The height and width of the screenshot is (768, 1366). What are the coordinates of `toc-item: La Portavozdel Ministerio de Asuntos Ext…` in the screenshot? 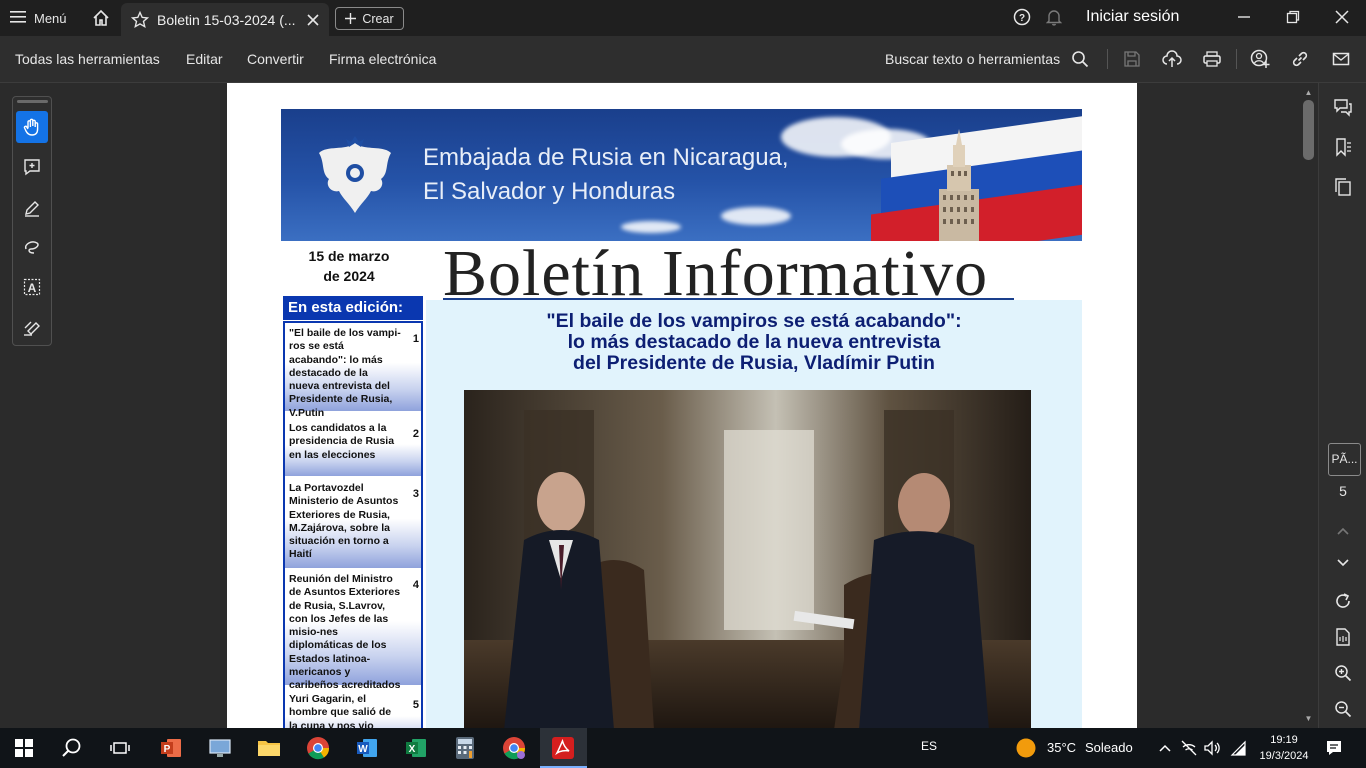 It's located at (353, 523).